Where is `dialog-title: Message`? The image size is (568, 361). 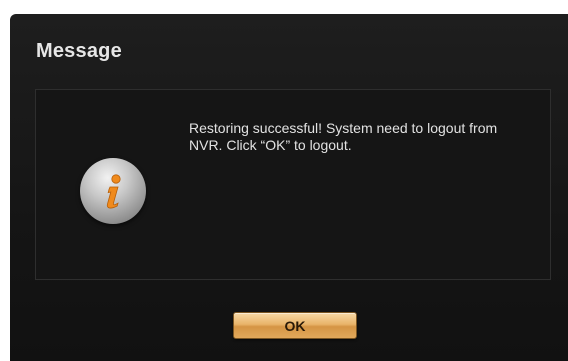 dialog-title: Message is located at coordinates (79, 51).